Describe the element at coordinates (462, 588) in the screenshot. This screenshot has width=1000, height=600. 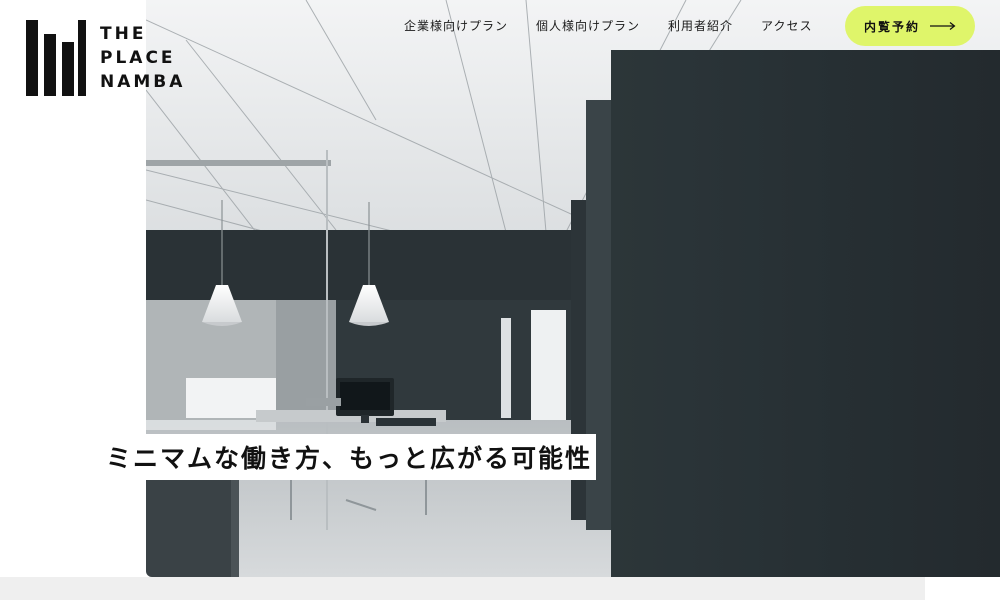
I see `section-divider` at that location.